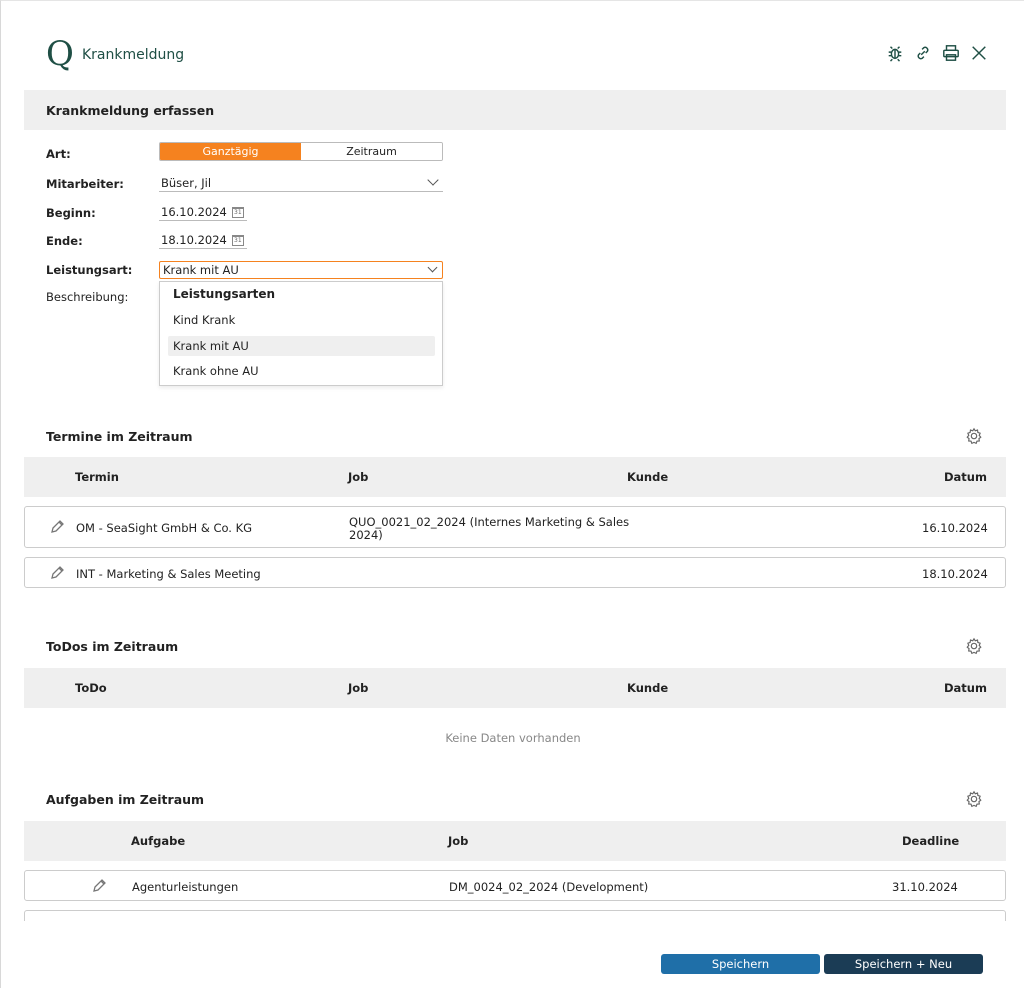  Describe the element at coordinates (112, 646) in the screenshot. I see `todos-title: ToDos im Zeitraum` at that location.